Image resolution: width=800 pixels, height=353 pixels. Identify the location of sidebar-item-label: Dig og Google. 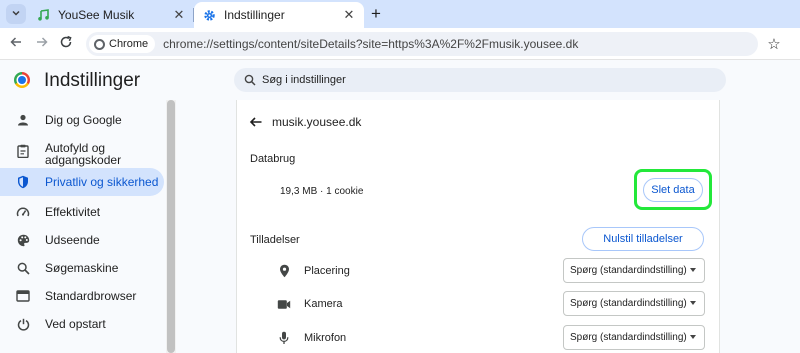
(83, 120).